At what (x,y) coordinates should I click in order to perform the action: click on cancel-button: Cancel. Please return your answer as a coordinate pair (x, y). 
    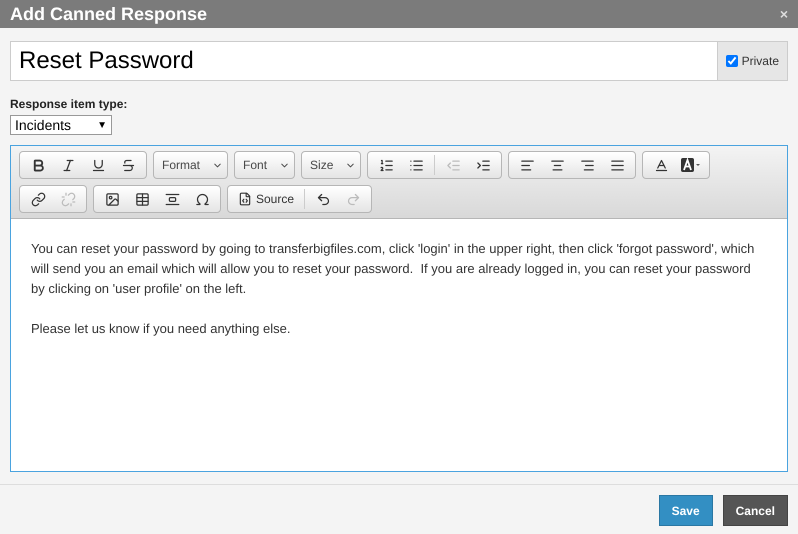
    Looking at the image, I should click on (755, 510).